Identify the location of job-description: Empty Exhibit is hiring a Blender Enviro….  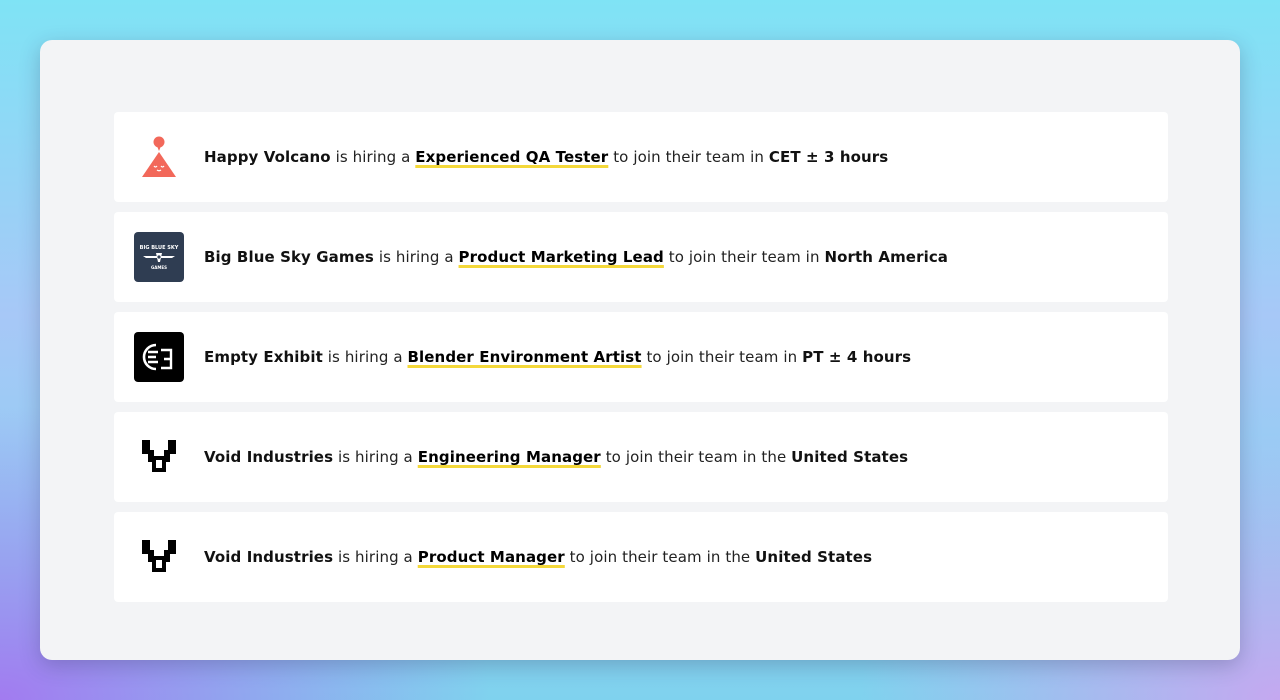
(557, 357).